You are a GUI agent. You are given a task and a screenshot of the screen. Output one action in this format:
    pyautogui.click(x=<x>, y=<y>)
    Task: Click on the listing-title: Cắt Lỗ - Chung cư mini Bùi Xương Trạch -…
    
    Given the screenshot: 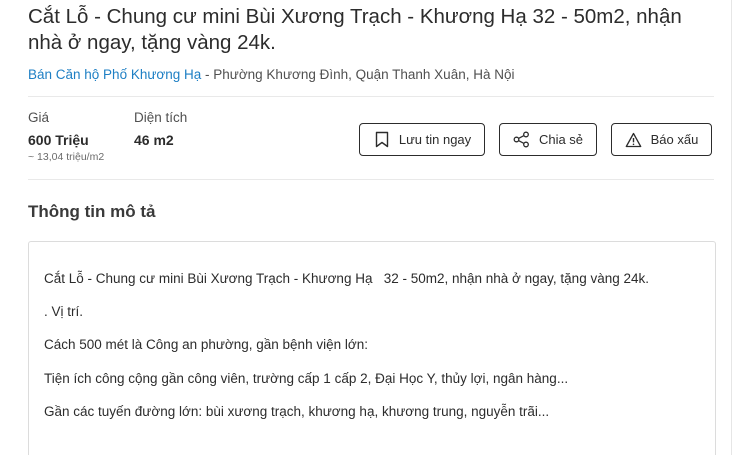 What is the action you would take?
    pyautogui.click(x=355, y=29)
    